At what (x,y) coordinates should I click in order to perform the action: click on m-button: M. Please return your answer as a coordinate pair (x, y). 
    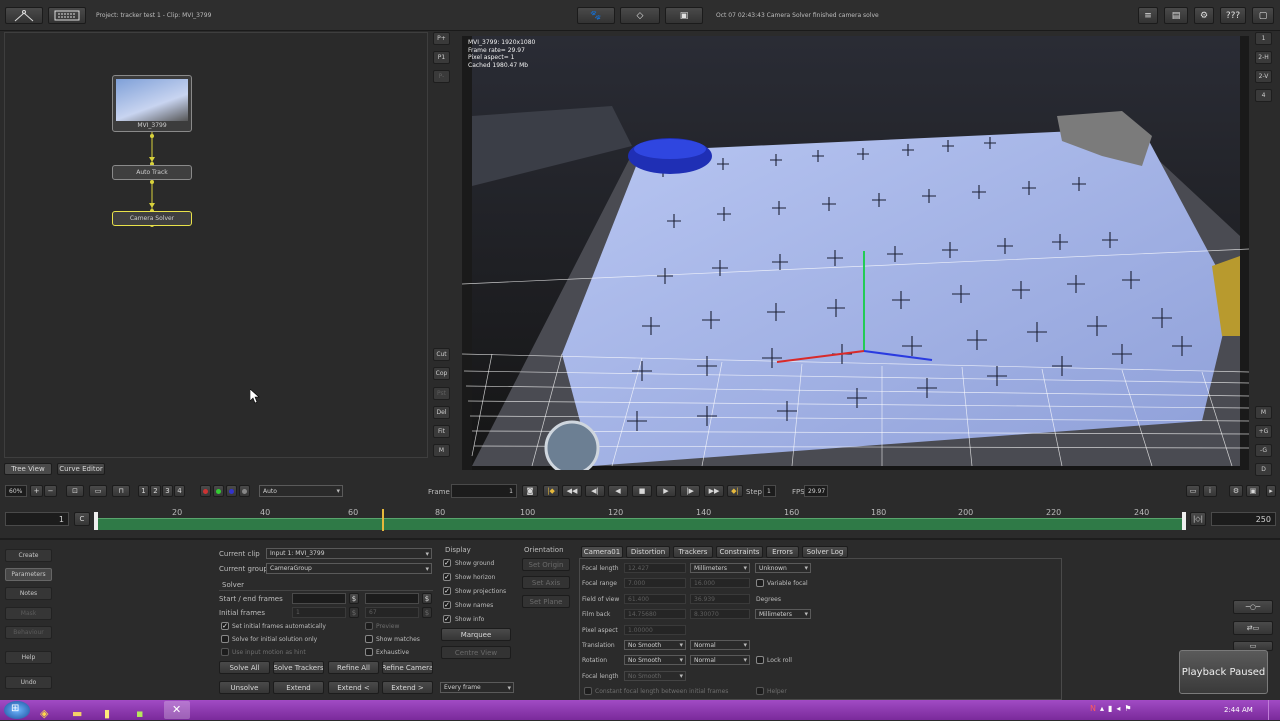
    Looking at the image, I should click on (441, 450).